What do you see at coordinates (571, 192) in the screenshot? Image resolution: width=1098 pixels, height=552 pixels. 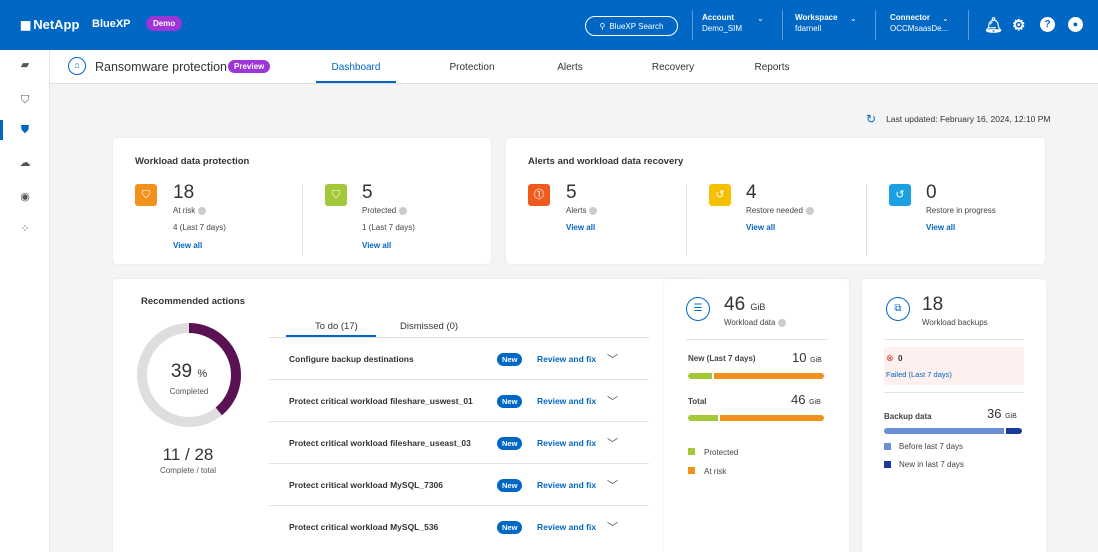 I see `alerts-count: 5` at bounding box center [571, 192].